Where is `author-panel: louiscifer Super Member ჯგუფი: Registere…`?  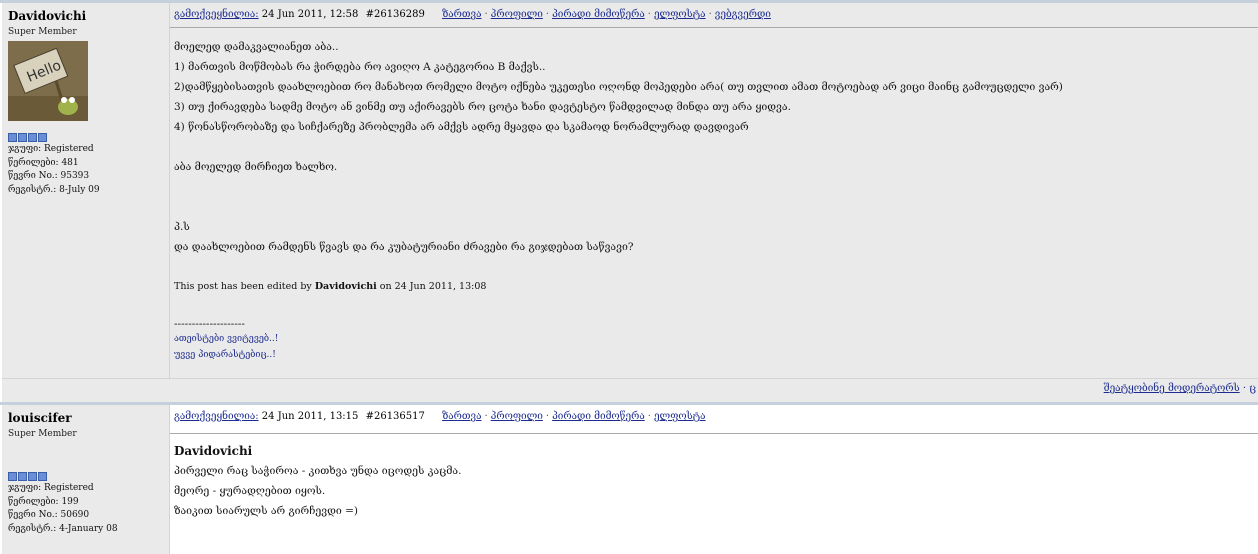
author-panel: louiscifer Super Member ჯგუფი: Registere… is located at coordinates (86, 479).